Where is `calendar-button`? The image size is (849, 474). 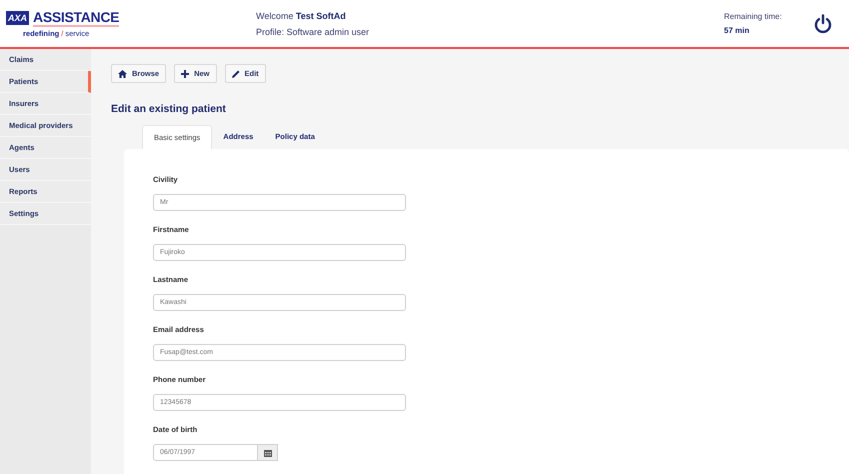 calendar-button is located at coordinates (268, 452).